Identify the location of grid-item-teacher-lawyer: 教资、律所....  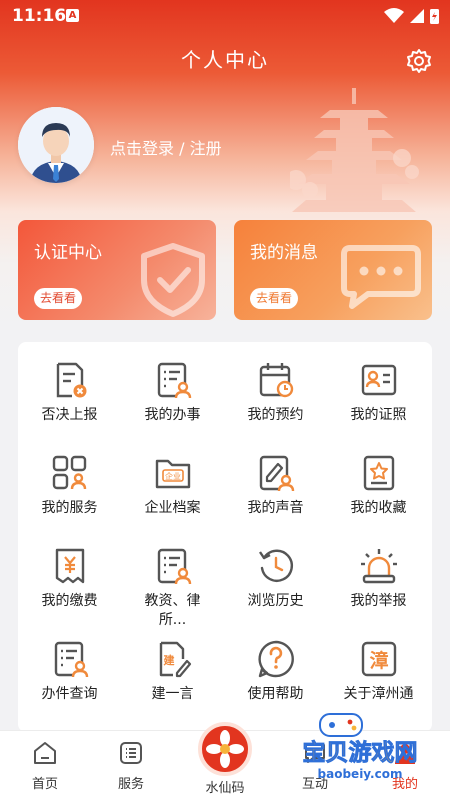
(172, 588).